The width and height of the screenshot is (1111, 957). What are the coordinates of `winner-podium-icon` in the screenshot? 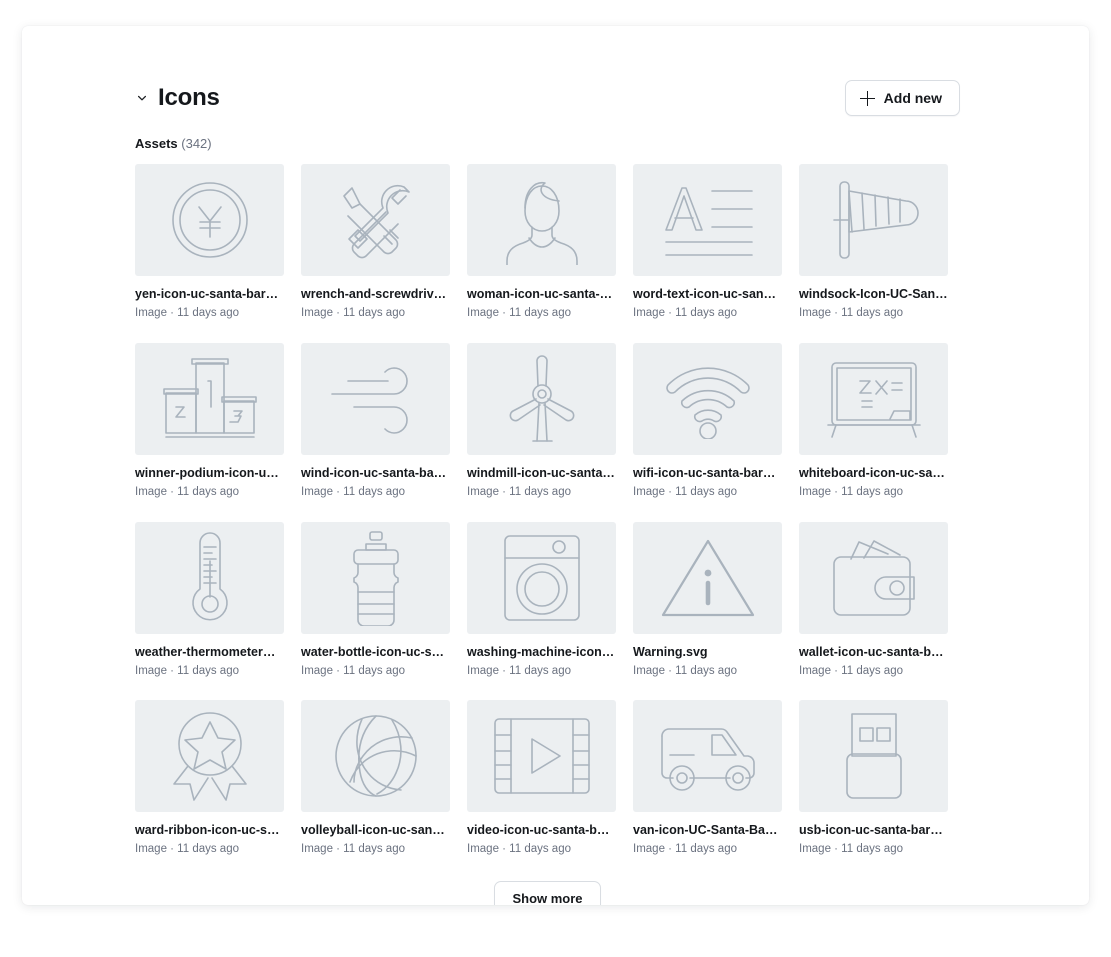 It's located at (210, 399).